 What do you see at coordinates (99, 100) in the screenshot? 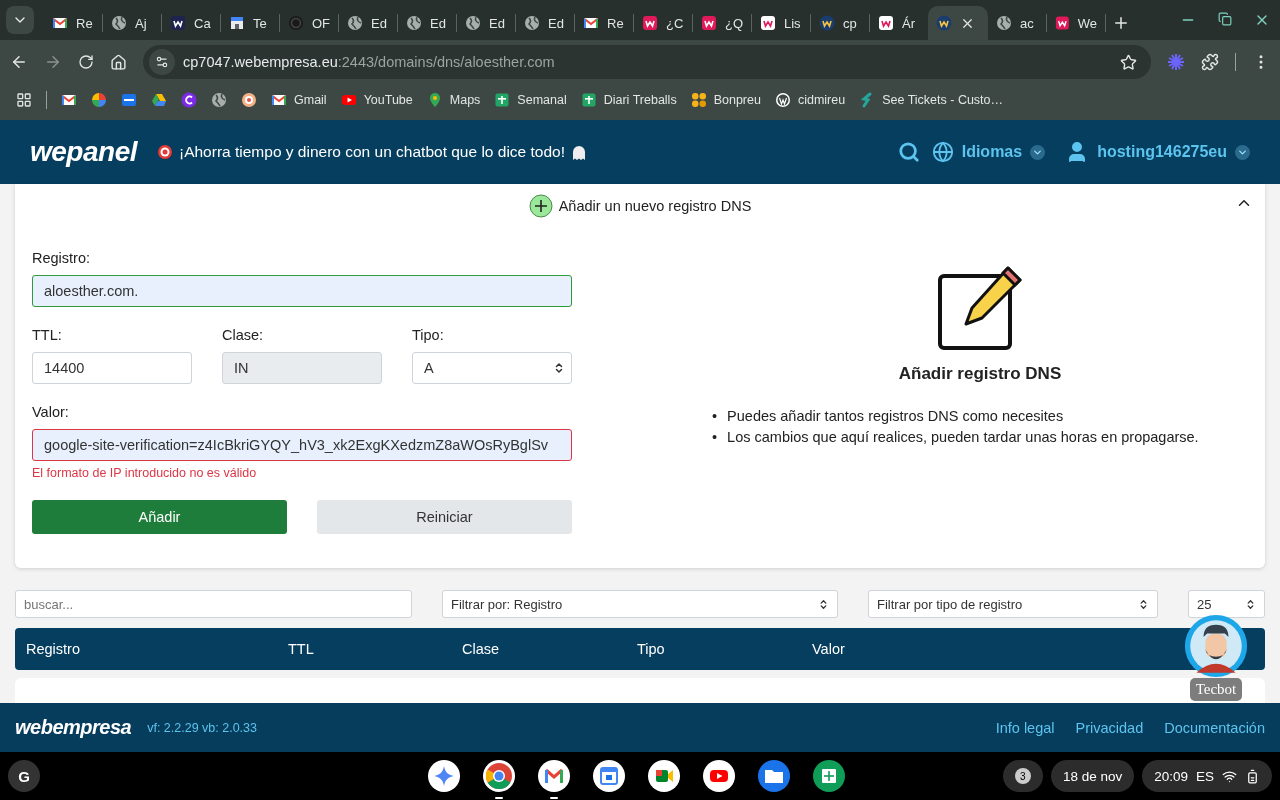
I see `pinwheel-icon` at bounding box center [99, 100].